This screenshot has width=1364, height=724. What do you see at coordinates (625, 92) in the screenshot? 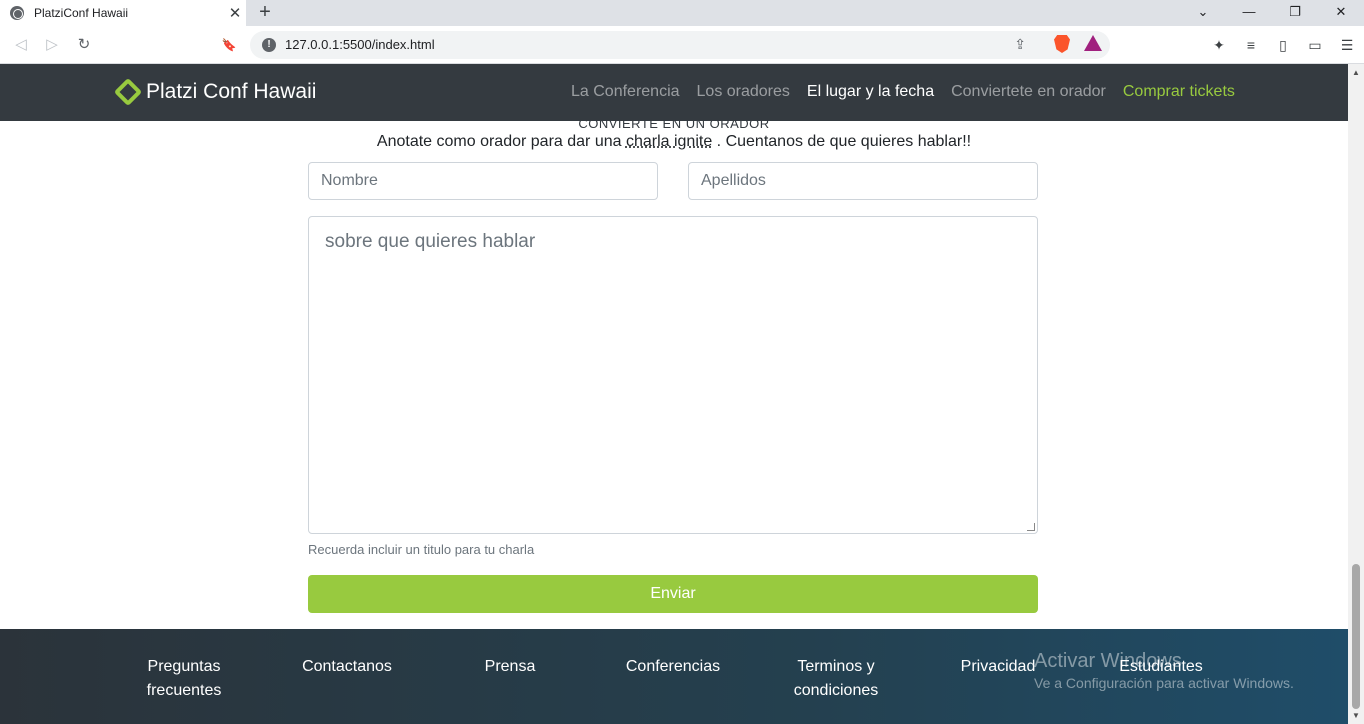
I see `nav-la-conferencia: La Conferencia` at bounding box center [625, 92].